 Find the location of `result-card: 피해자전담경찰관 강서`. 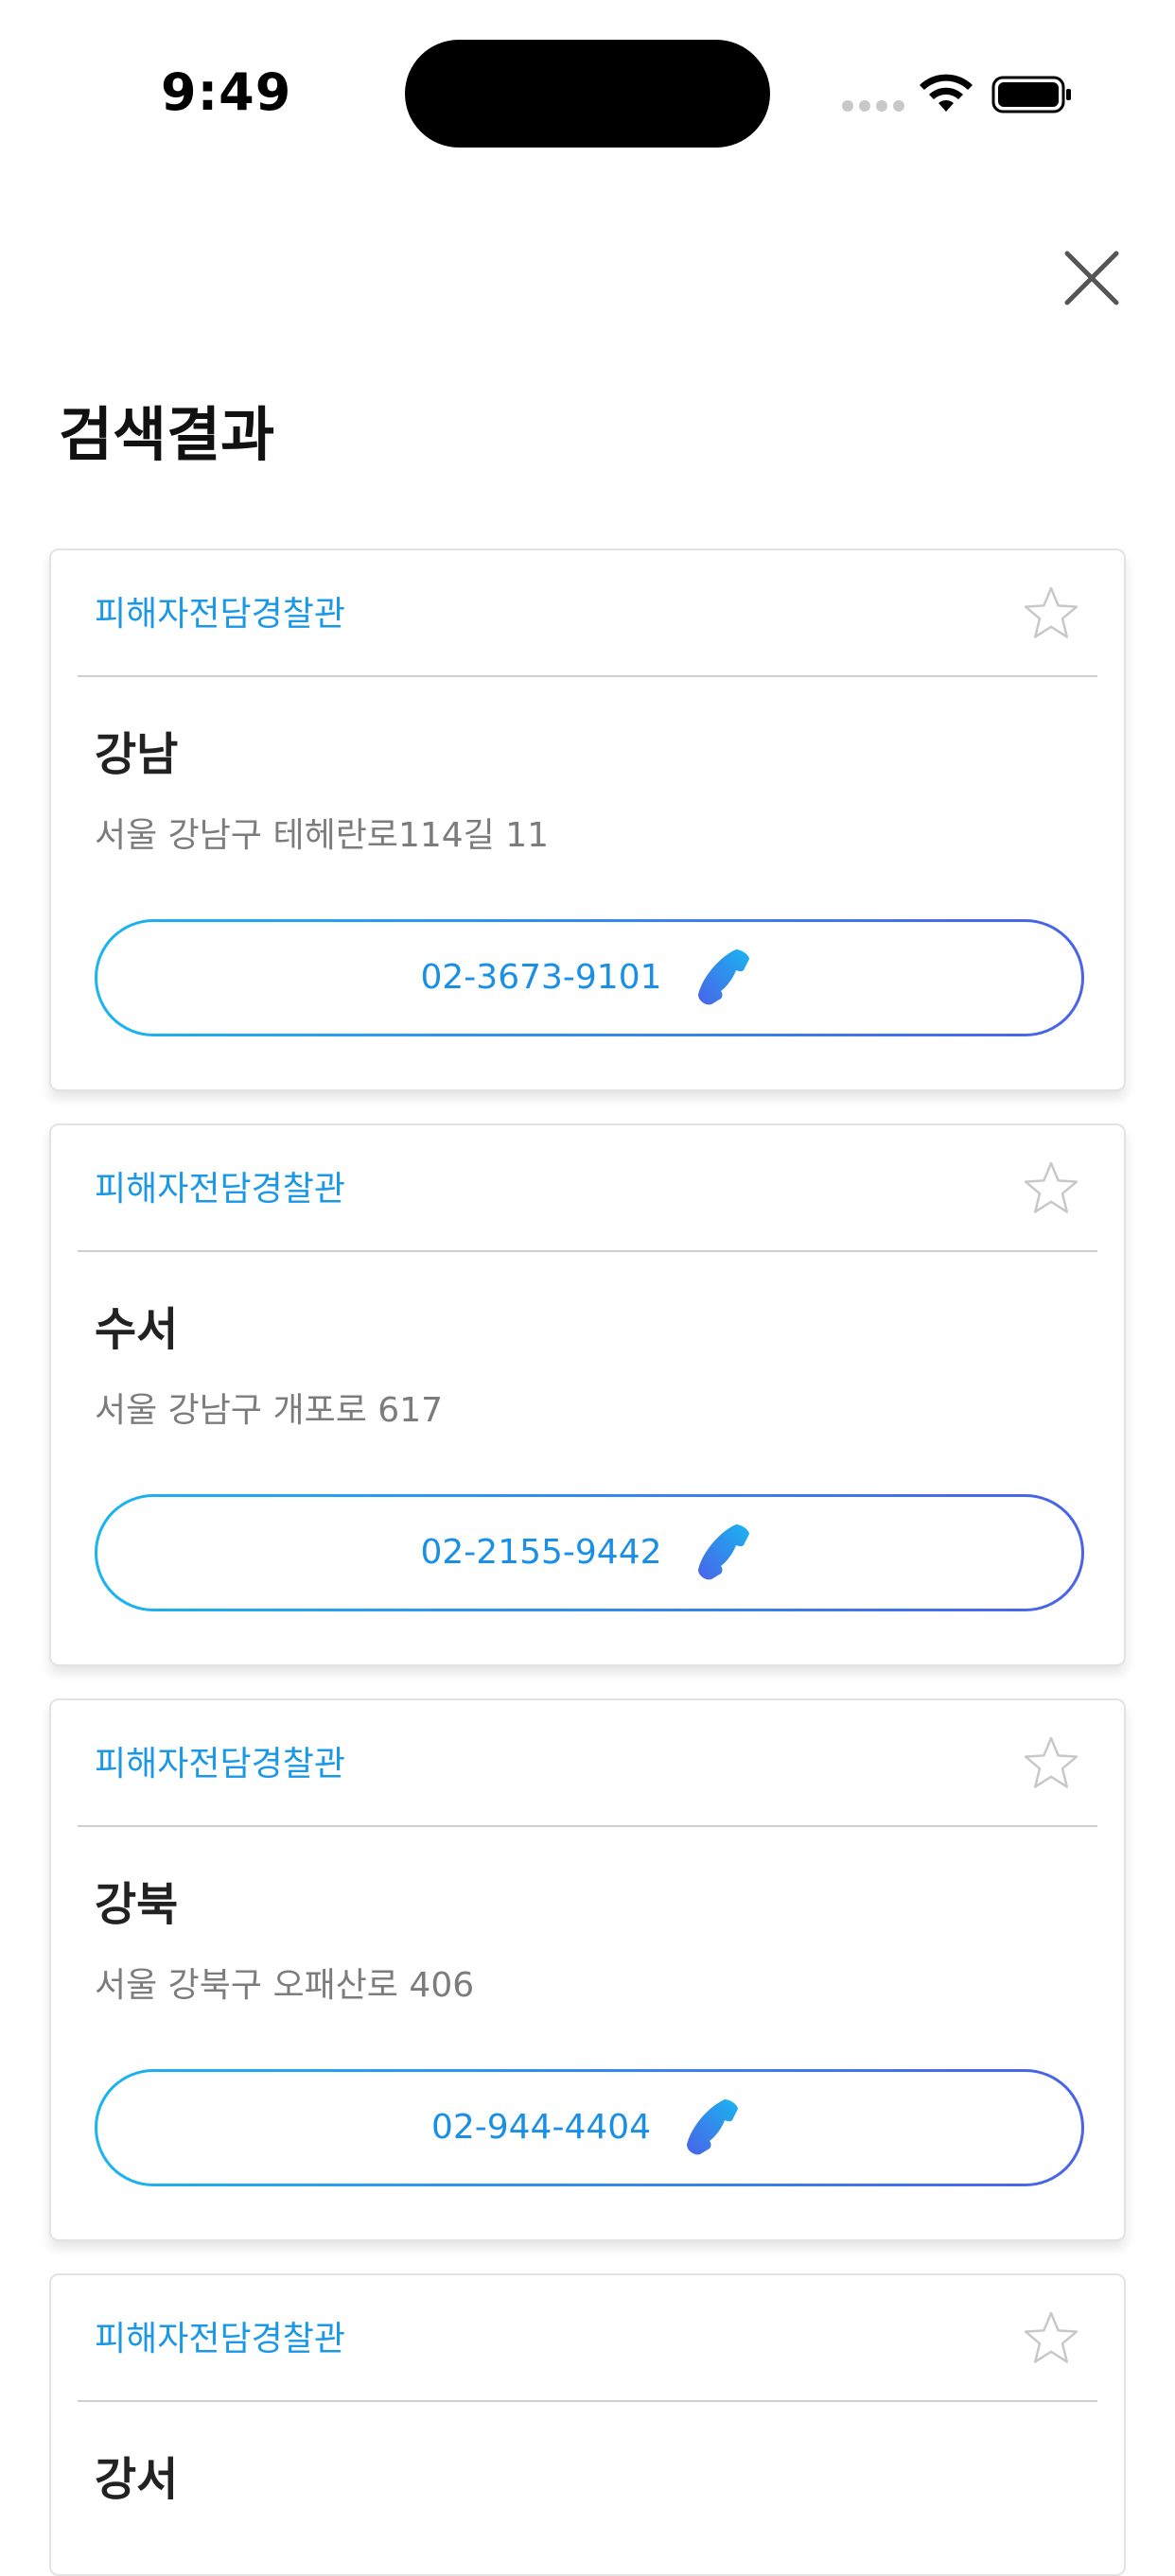

result-card: 피해자전담경찰관 강서 is located at coordinates (587, 2424).